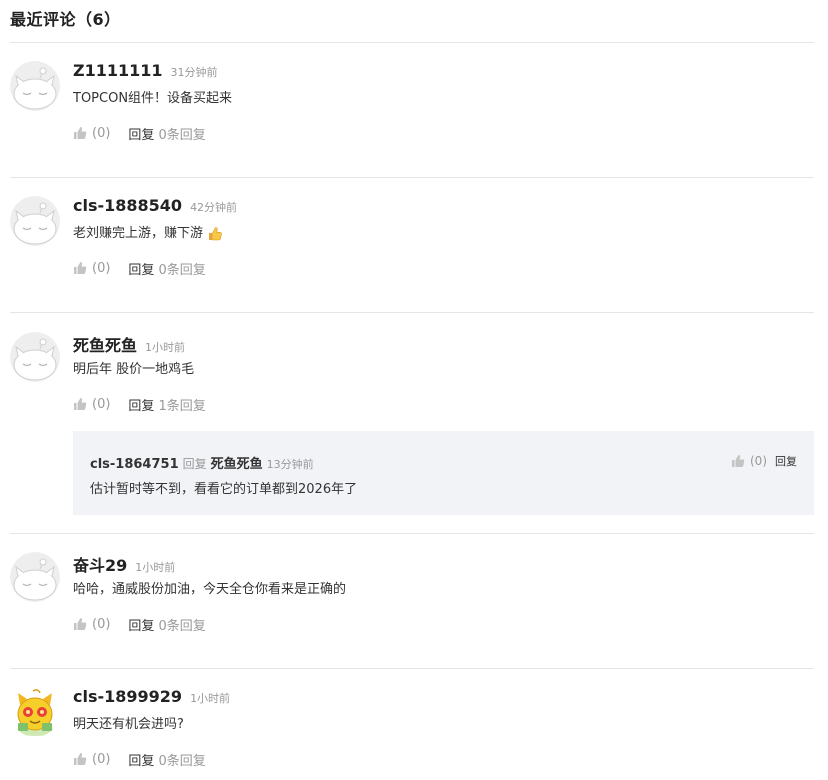 The width and height of the screenshot is (828, 780). I want to click on reply-count-link: 1条回复, so click(181, 404).